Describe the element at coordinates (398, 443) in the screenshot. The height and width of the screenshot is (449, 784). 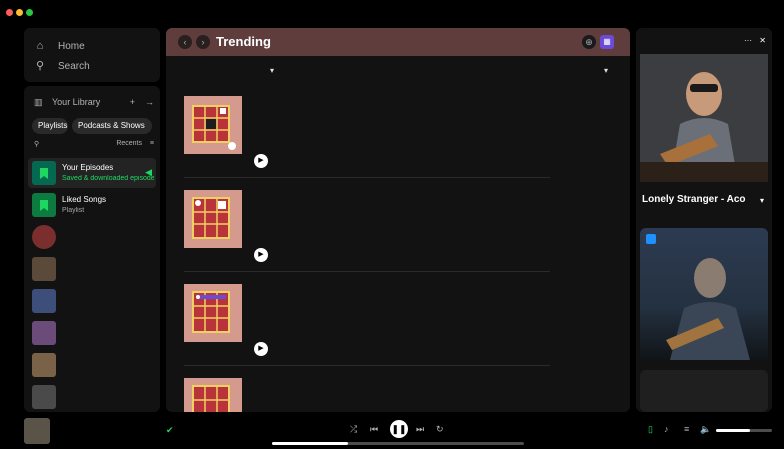
I see `progress-track` at that location.